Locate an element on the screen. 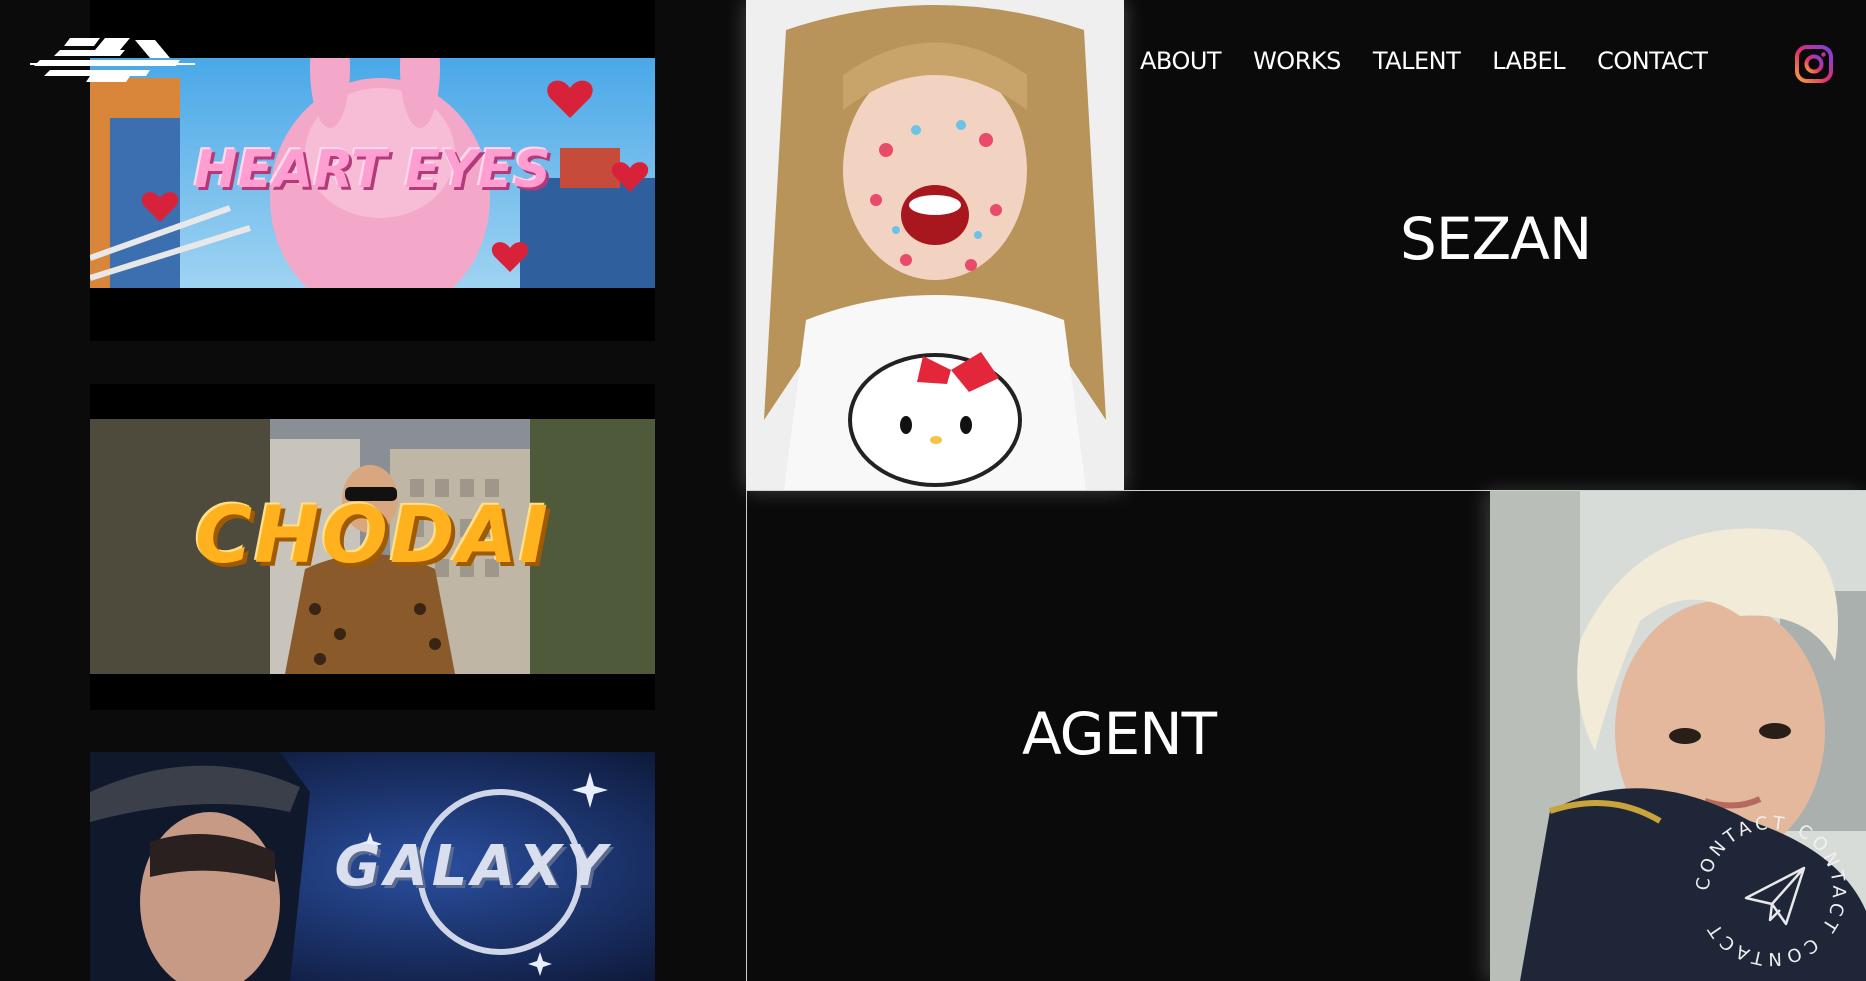  work-thumbnail: GALAXY is located at coordinates (372, 866).